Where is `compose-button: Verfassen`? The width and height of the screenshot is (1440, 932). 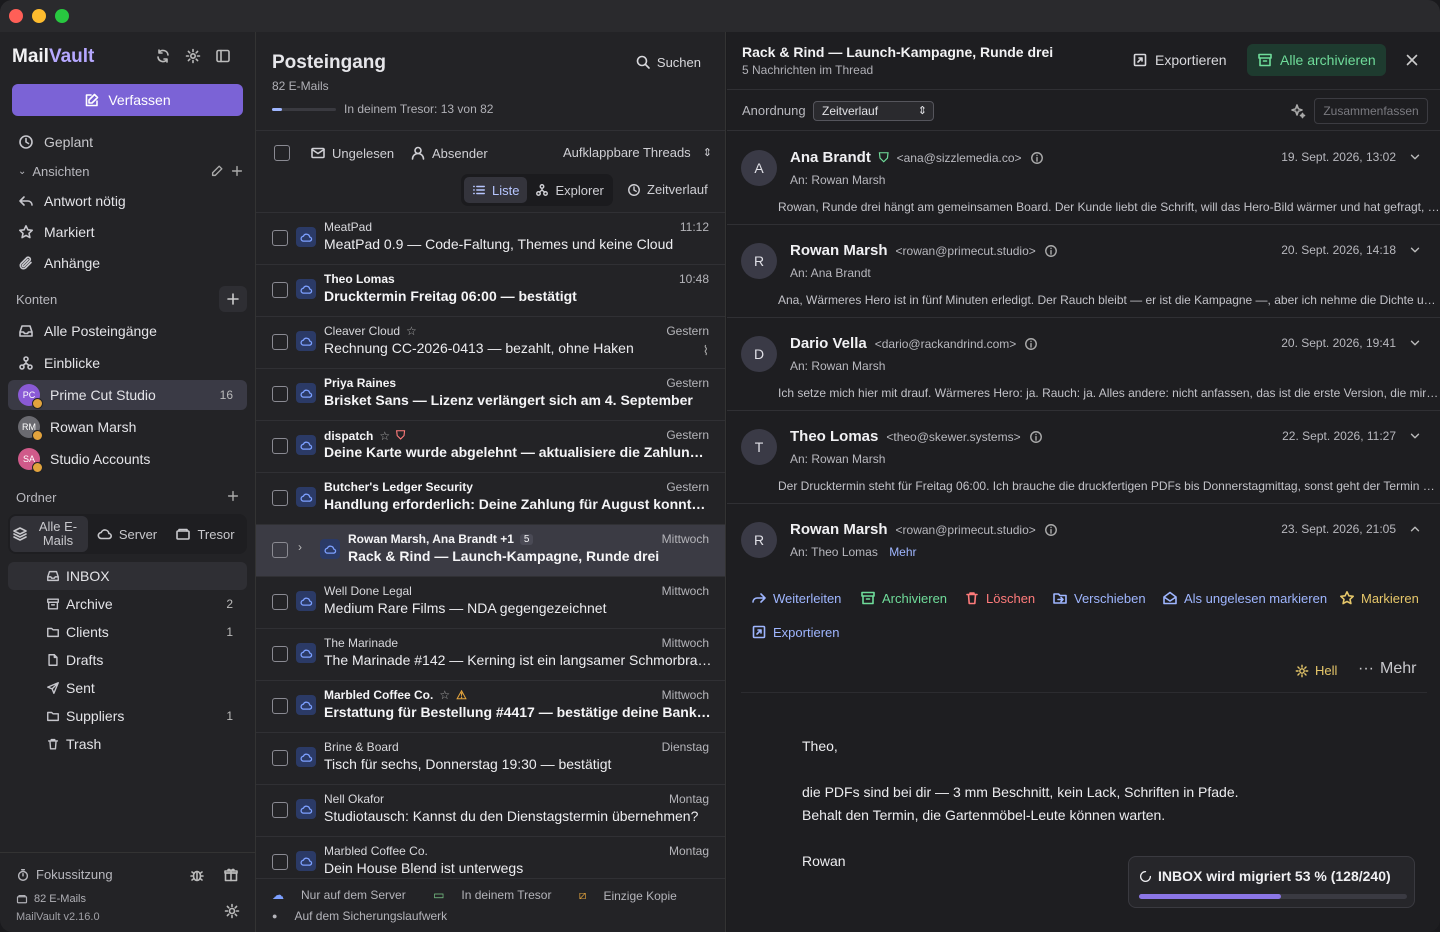 compose-button: Verfassen is located at coordinates (127, 100).